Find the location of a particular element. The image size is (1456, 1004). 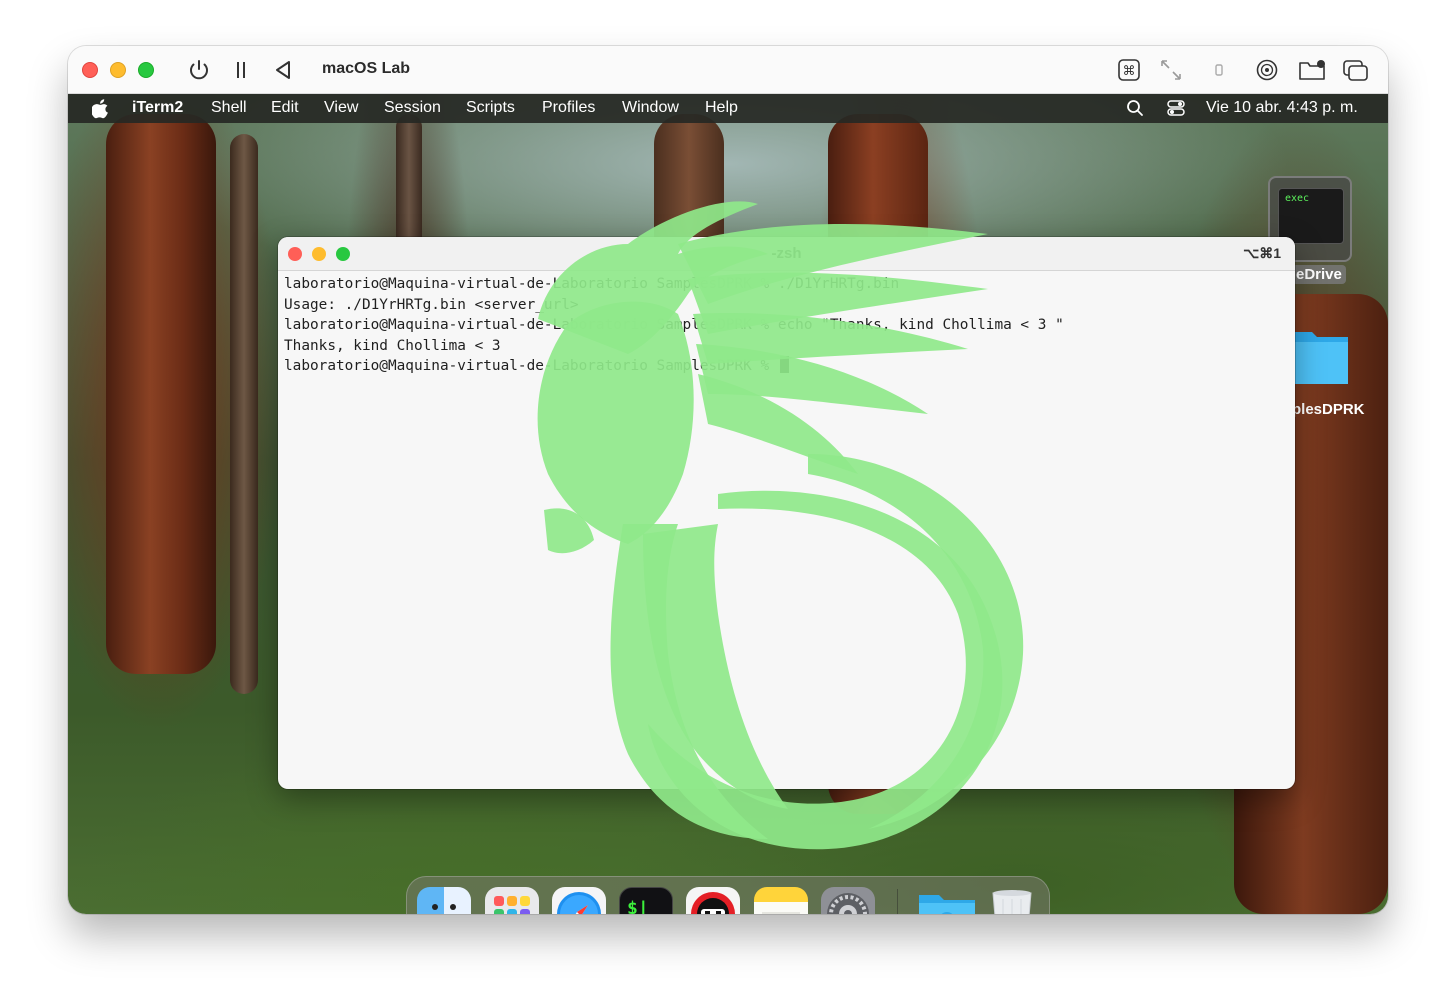

menu-scripts: Scripts is located at coordinates (490, 108).